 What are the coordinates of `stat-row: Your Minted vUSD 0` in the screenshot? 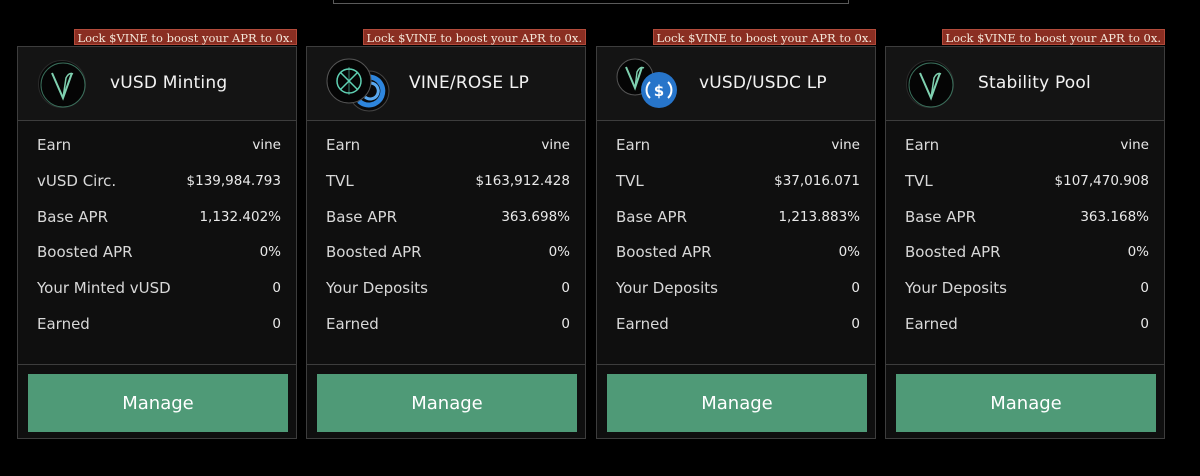 It's located at (159, 288).